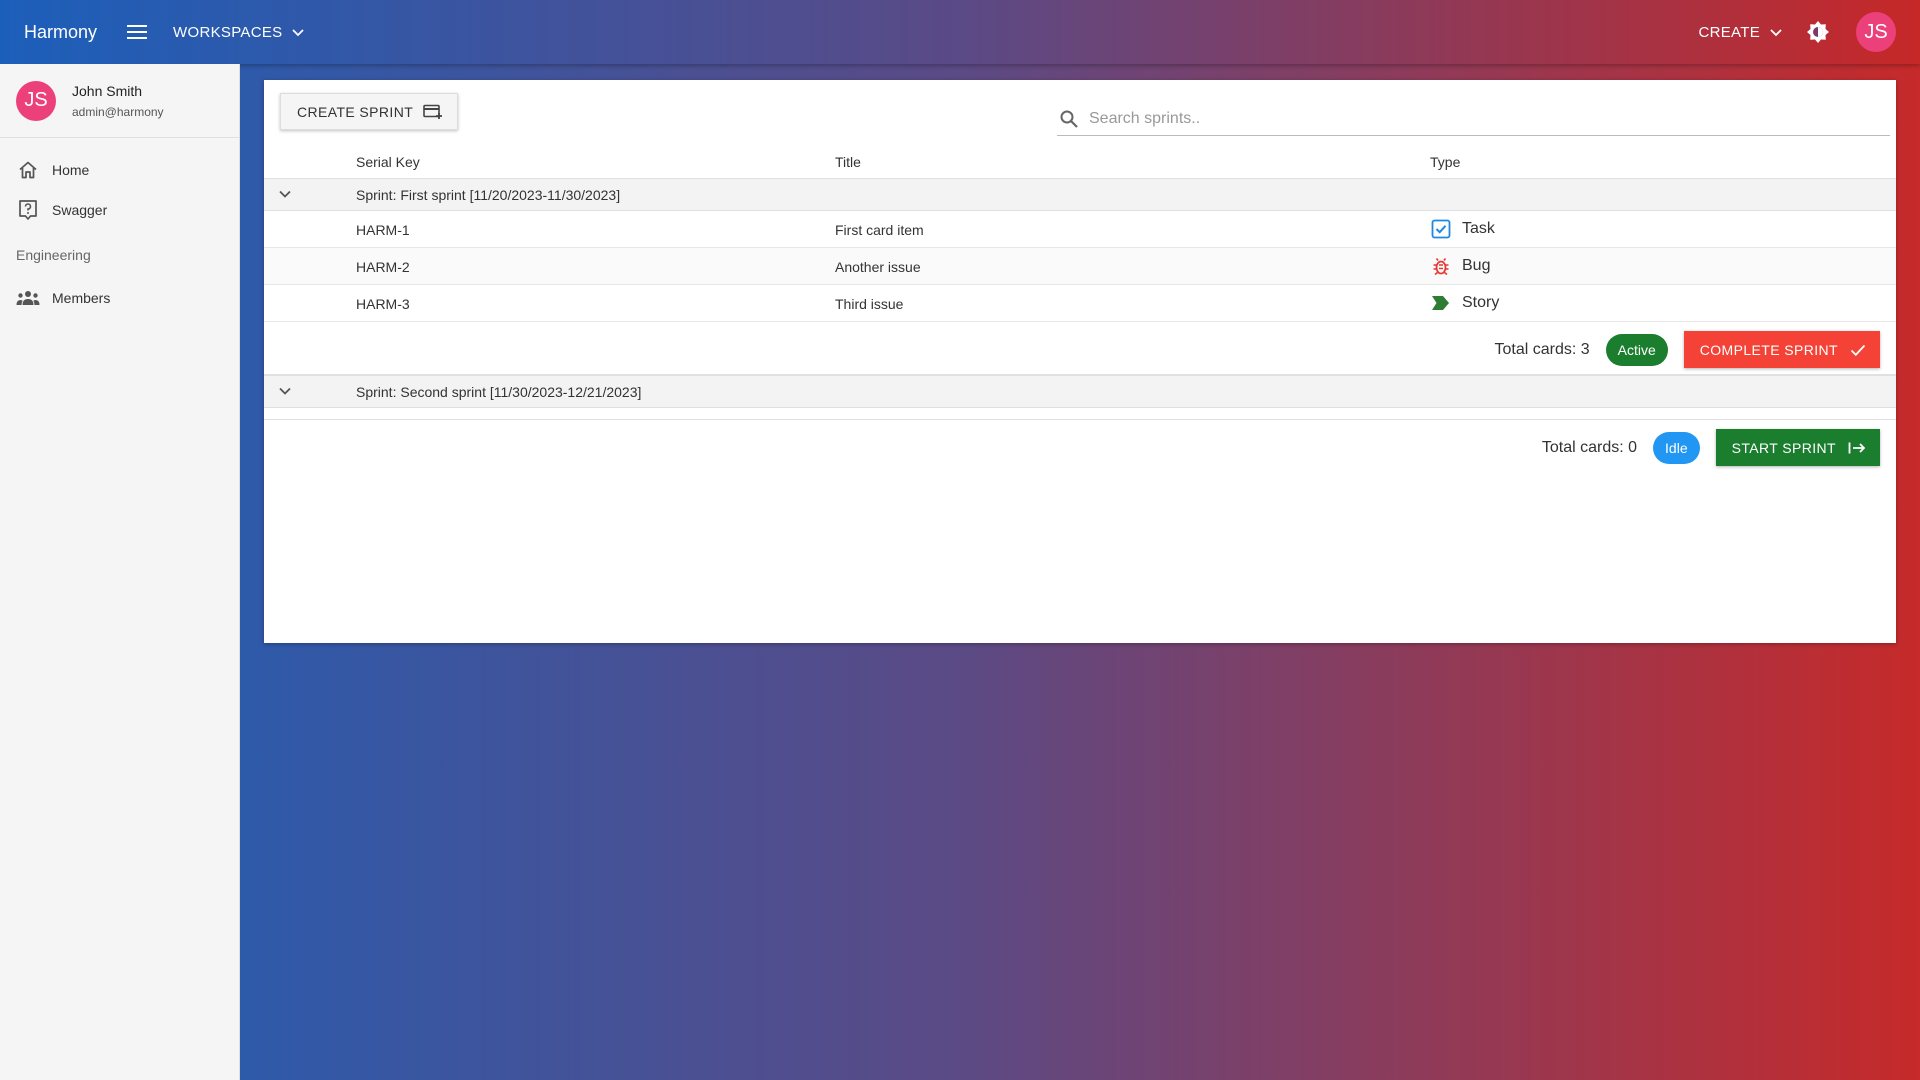 This screenshot has height=1080, width=1920. I want to click on card-title: Another issue, so click(878, 267).